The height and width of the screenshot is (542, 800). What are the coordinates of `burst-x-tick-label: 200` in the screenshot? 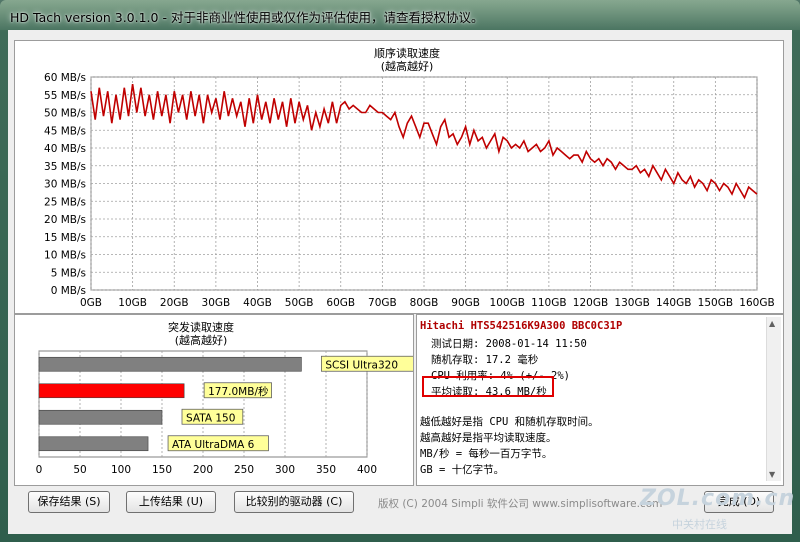 It's located at (203, 470).